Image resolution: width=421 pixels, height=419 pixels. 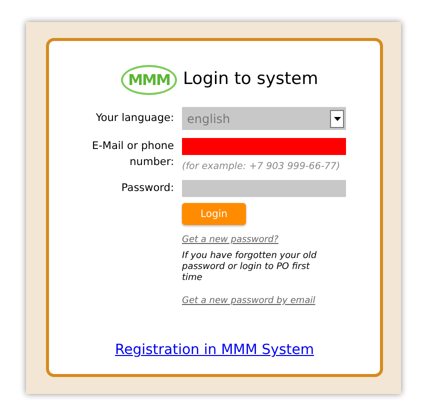 I want to click on page-title: Login to system, so click(x=250, y=80).